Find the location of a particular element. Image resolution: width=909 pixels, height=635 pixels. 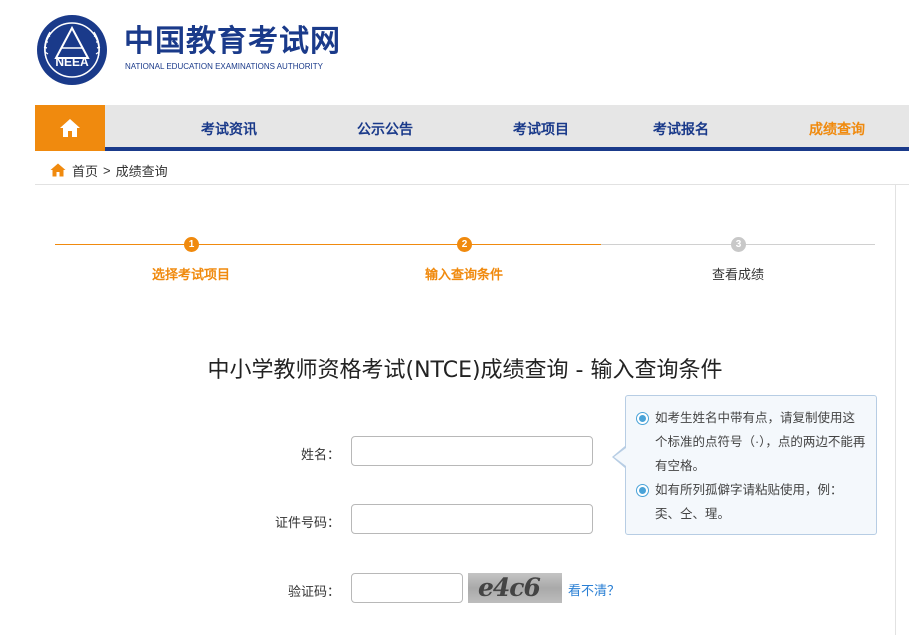

breadcrumb-home-link: 首页 is located at coordinates (85, 170).